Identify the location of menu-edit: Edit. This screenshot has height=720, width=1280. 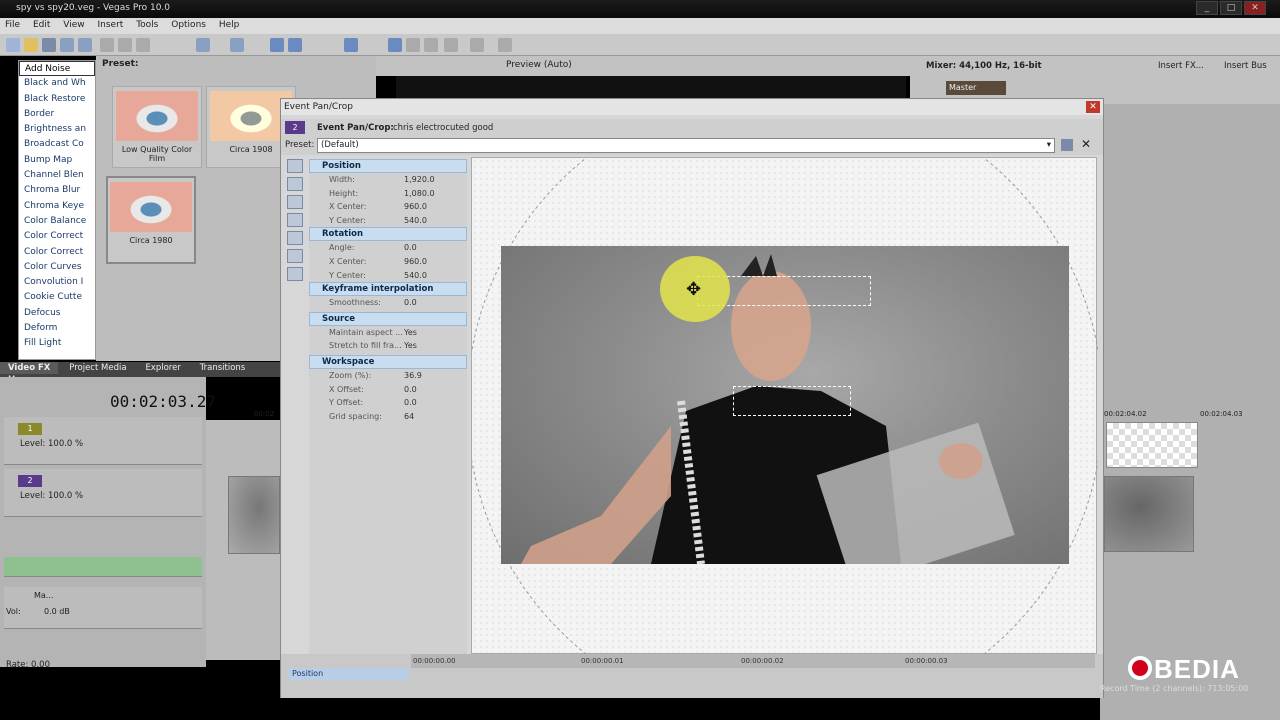
(41, 25).